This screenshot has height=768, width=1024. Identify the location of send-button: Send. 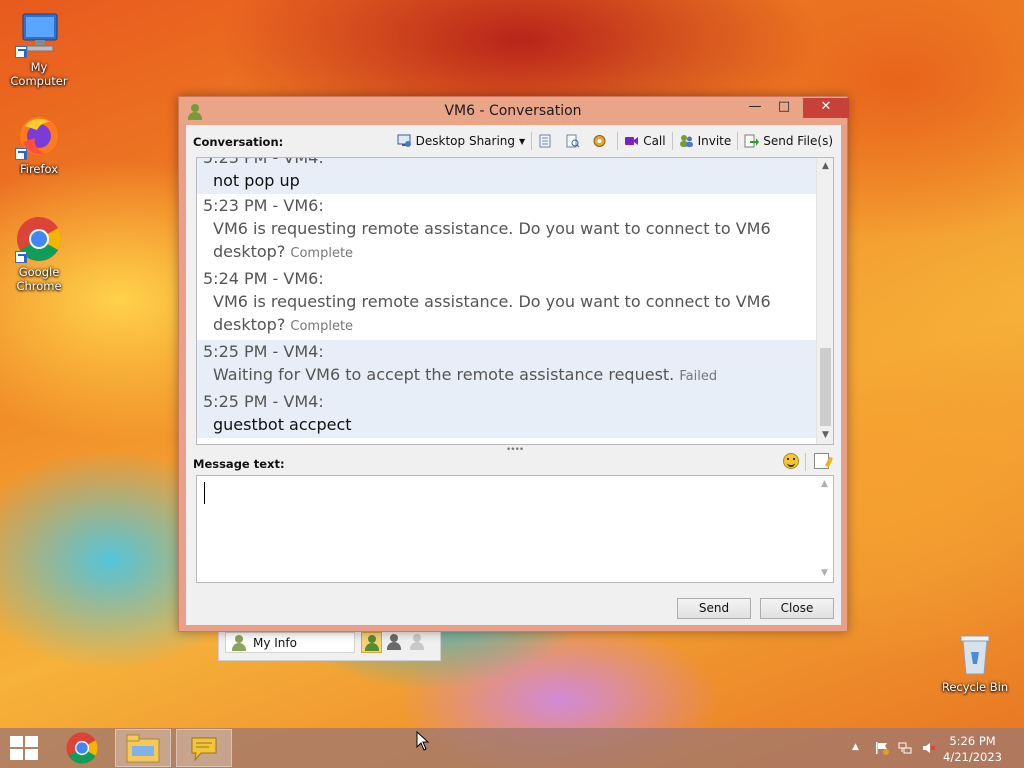
(714, 608).